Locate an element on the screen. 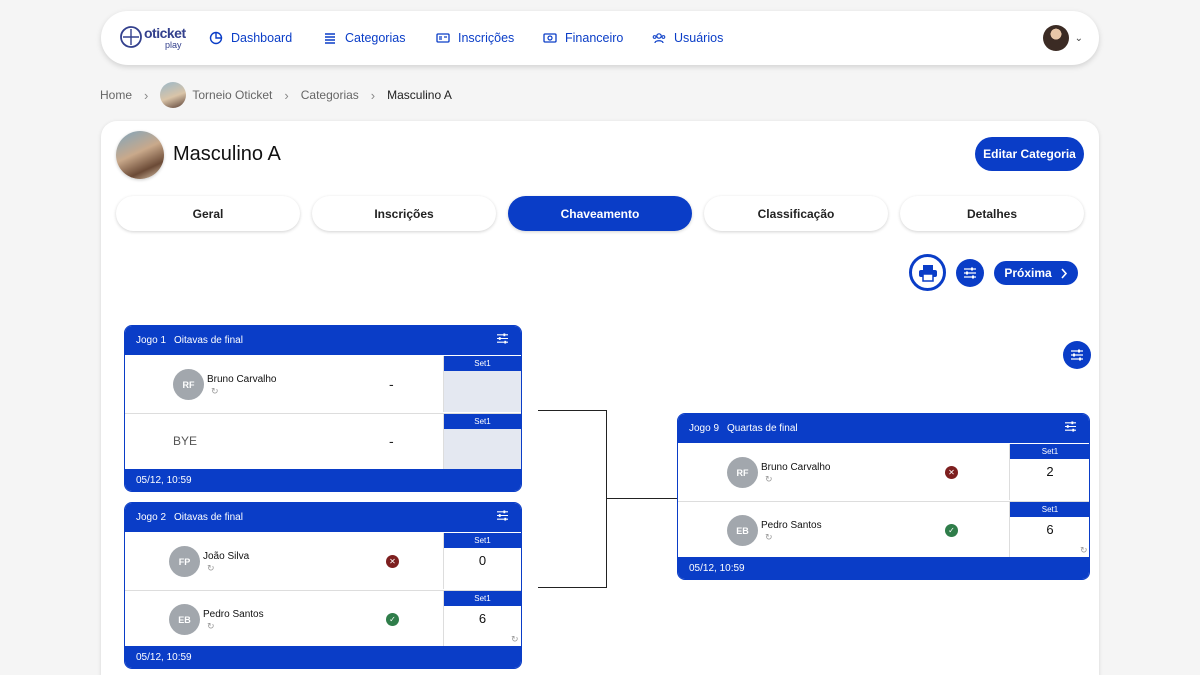 The height and width of the screenshot is (675, 1200). edit-category-button: Editar Categoria is located at coordinates (1029, 154).